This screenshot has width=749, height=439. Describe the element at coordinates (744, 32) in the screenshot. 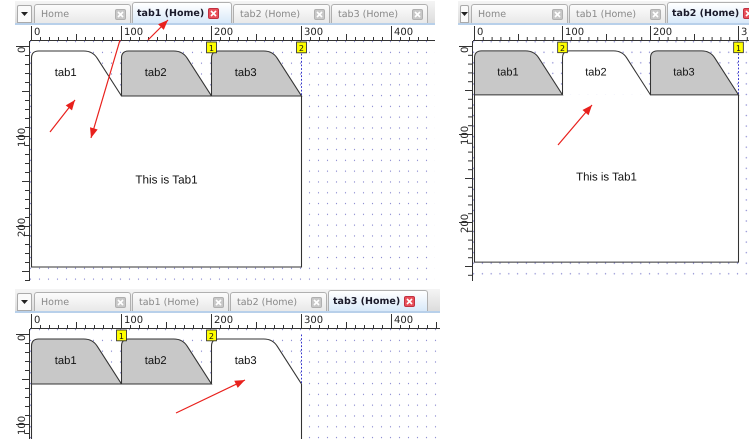

I see `ruler-label: 3` at that location.